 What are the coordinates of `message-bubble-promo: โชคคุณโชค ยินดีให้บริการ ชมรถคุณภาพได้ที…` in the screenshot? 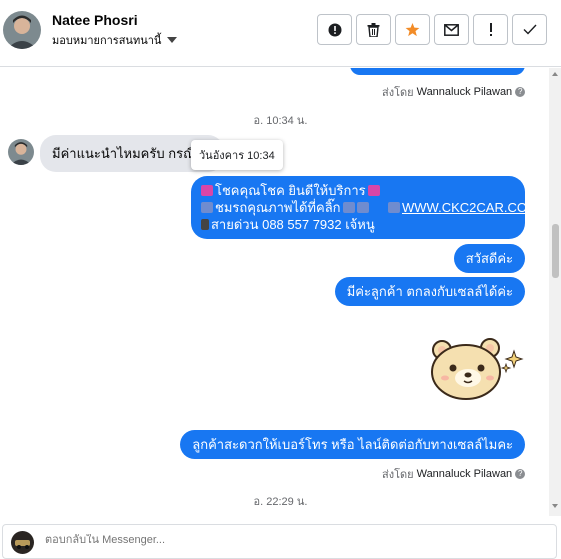 It's located at (364, 207).